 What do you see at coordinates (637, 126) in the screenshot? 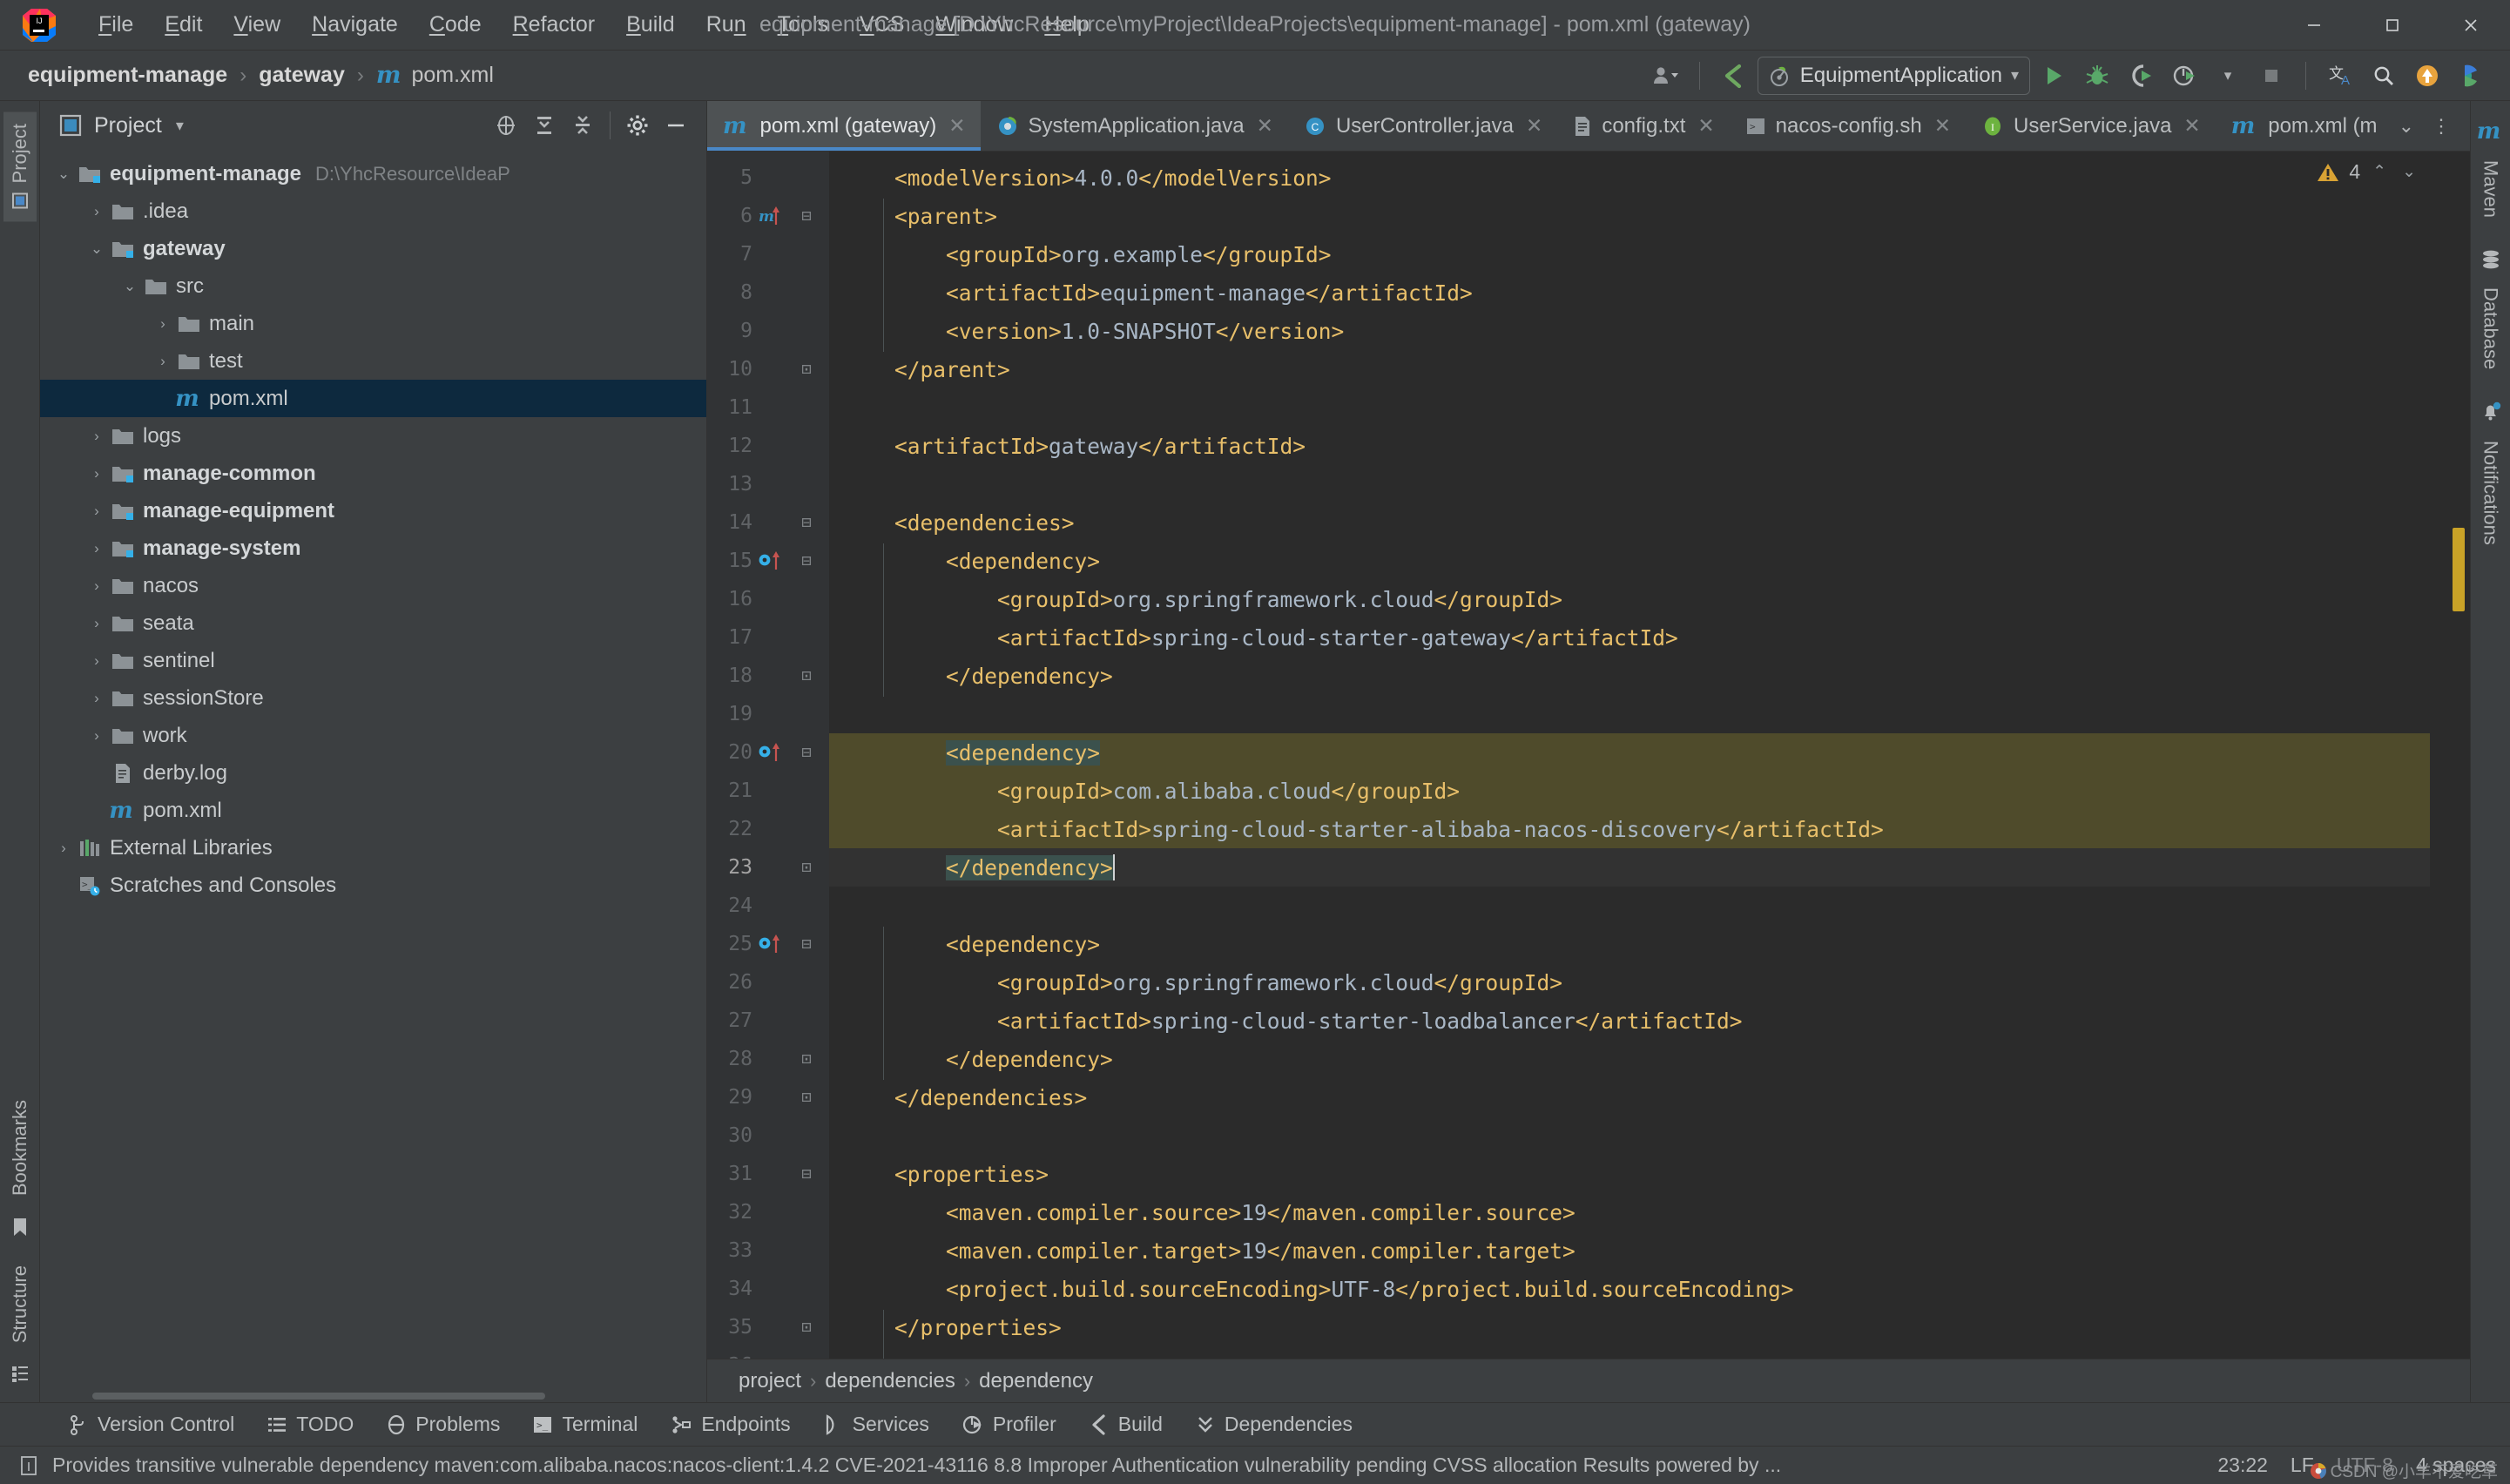
I see `settings-gear-icon` at bounding box center [637, 126].